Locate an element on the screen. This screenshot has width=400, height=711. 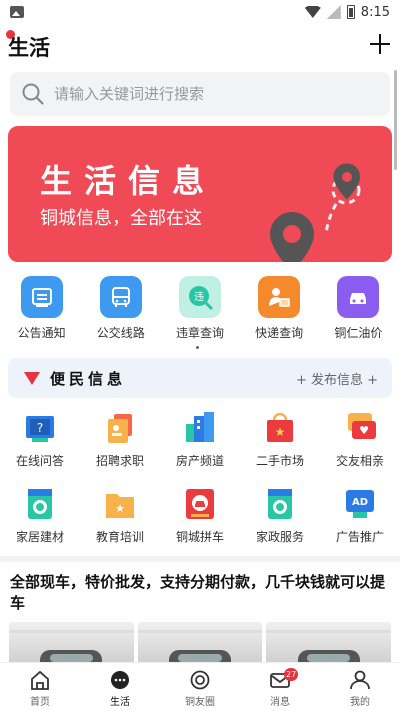
search-input is located at coordinates (204, 94).